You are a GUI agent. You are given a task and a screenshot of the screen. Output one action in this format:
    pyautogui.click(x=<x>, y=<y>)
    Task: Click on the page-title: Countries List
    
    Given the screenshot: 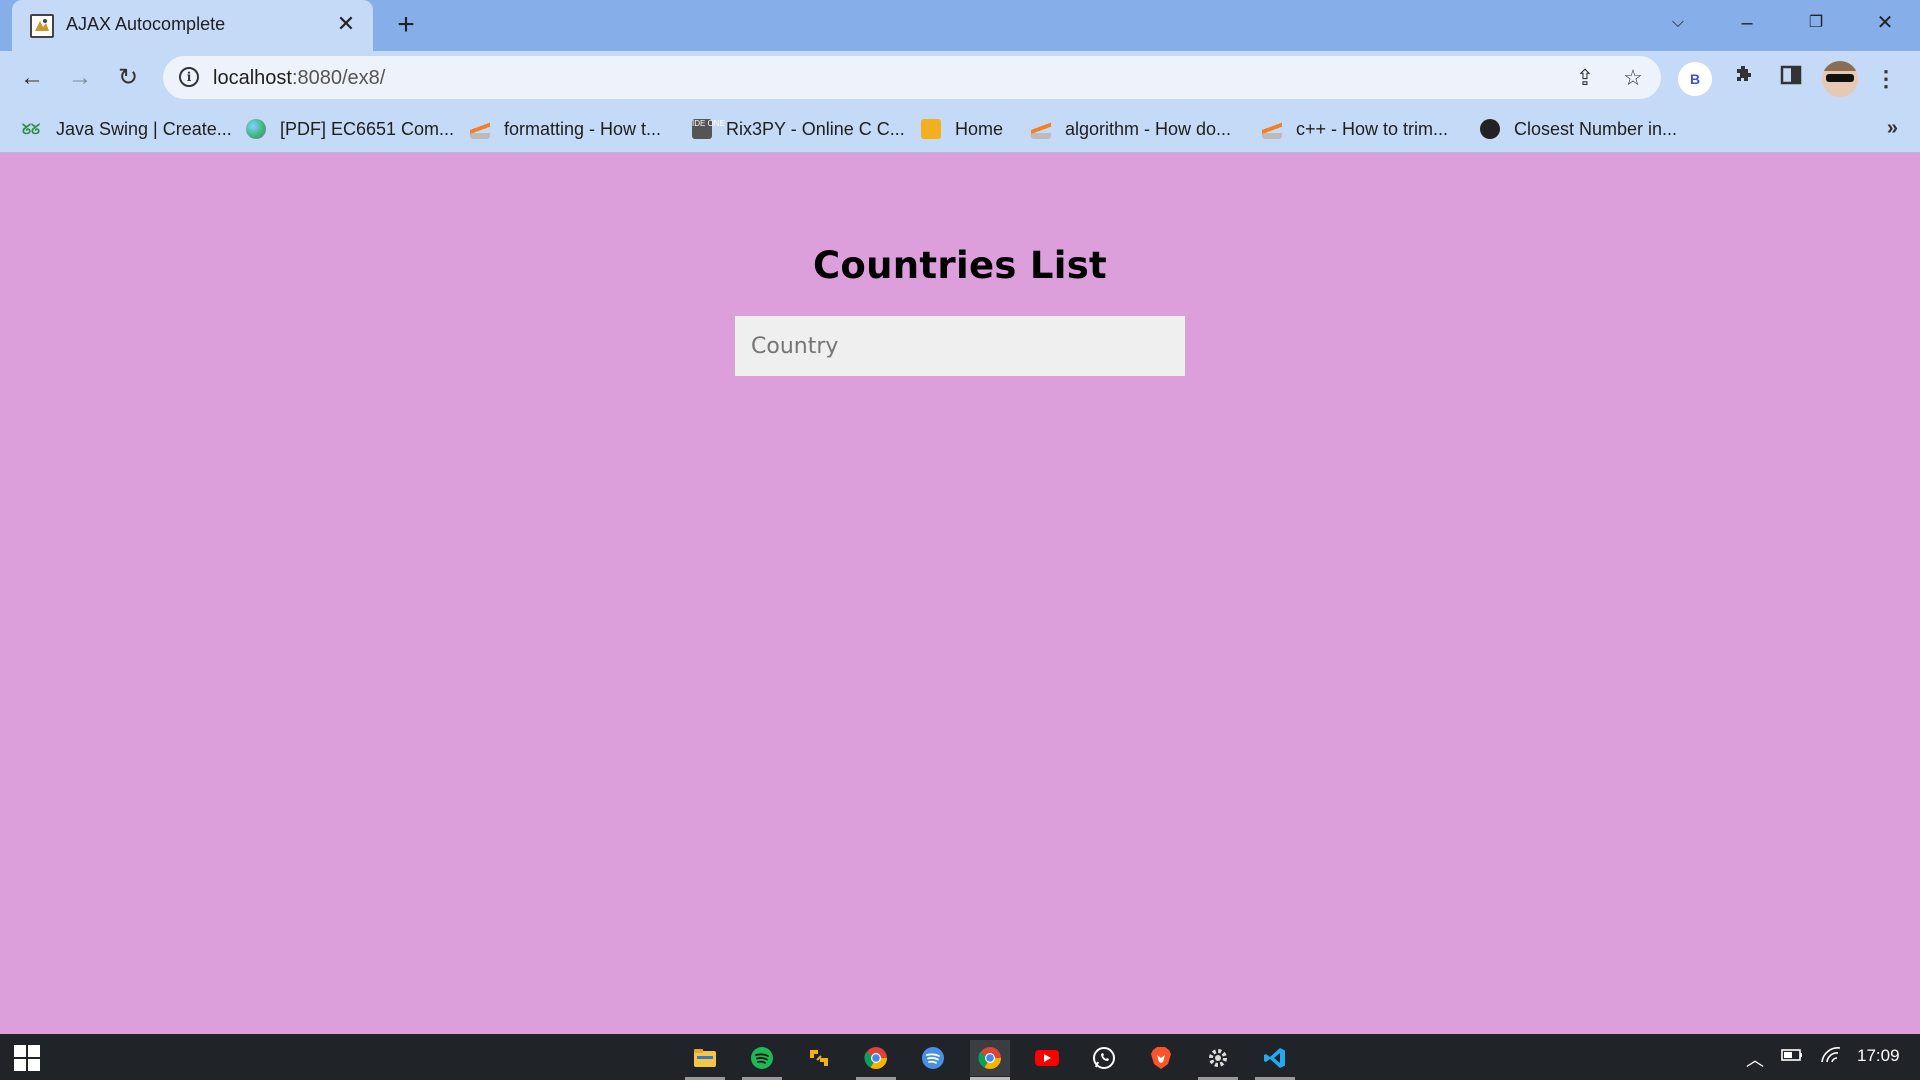 What is the action you would take?
    pyautogui.click(x=960, y=265)
    